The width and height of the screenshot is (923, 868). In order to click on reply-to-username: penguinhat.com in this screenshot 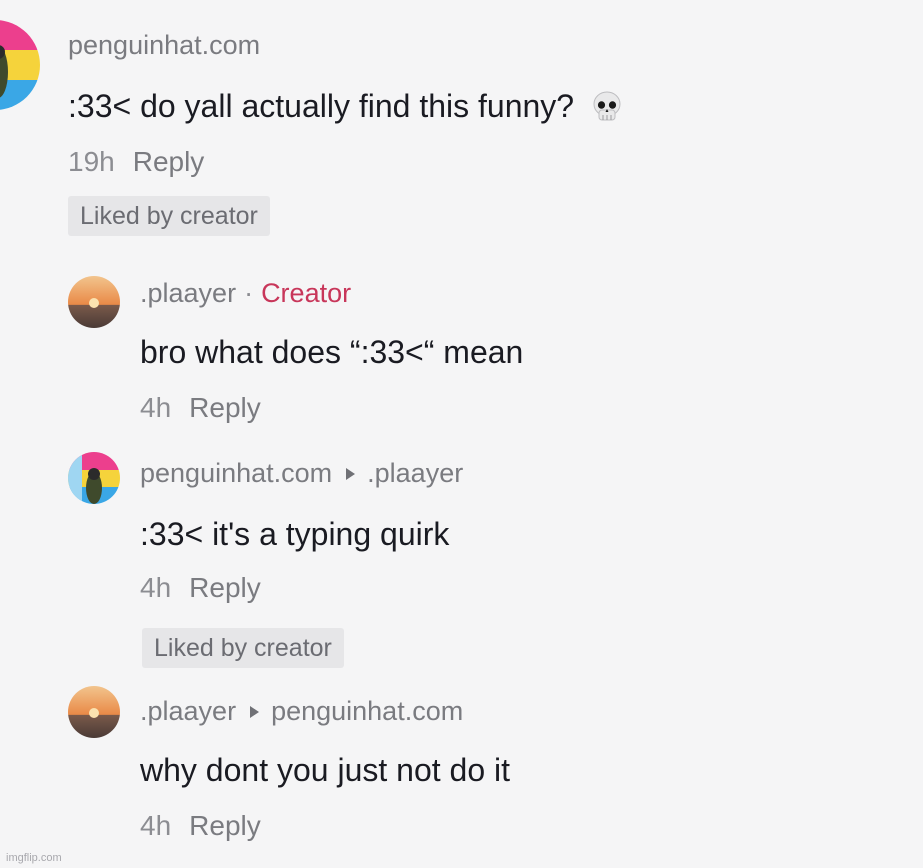, I will do `click(367, 711)`.